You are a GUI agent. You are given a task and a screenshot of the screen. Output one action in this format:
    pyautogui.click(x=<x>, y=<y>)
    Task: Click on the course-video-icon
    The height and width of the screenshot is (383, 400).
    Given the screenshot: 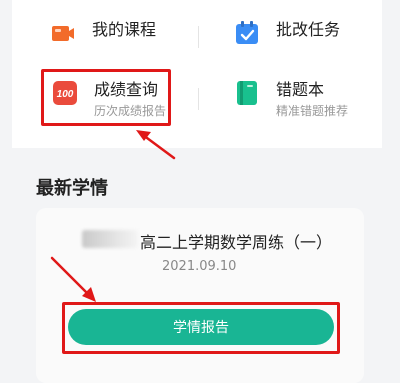 What is the action you would take?
    pyautogui.click(x=63, y=33)
    